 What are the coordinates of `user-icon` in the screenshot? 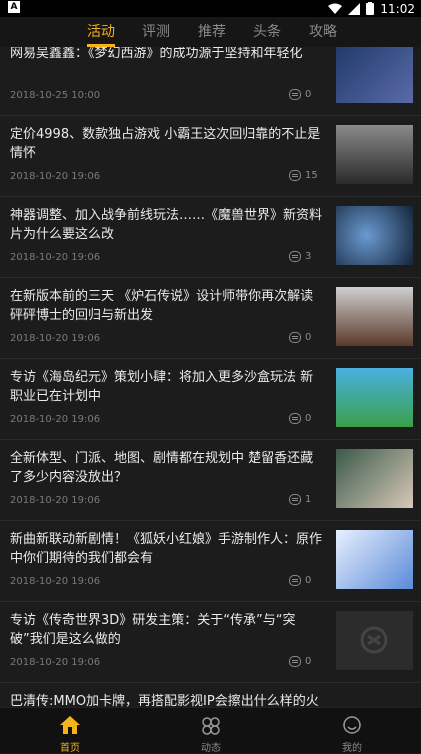 It's located at (352, 726).